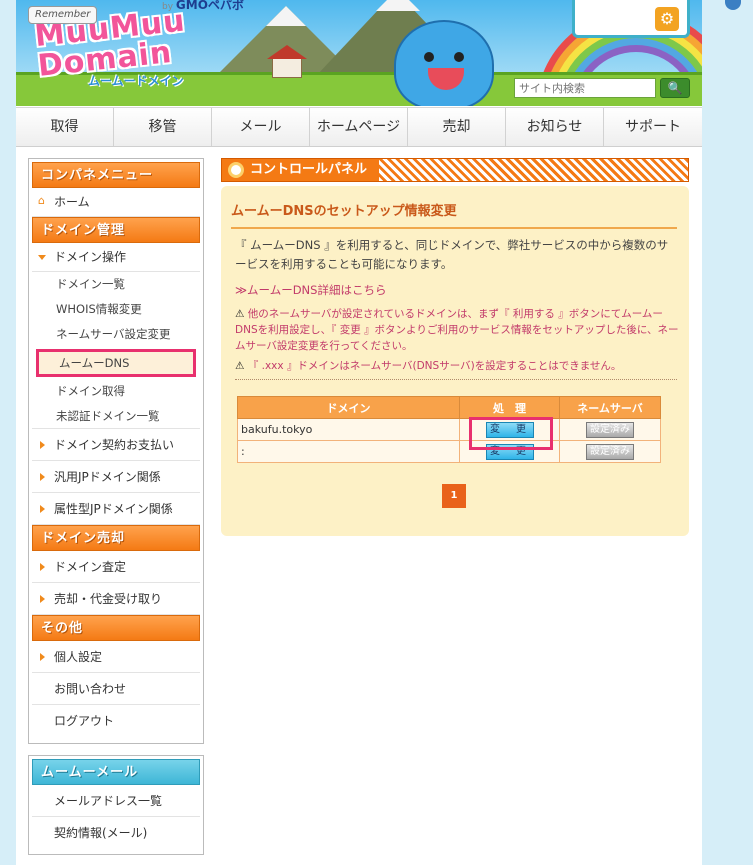 The image size is (753, 865). I want to click on nav-item-mail: メール, so click(261, 127).